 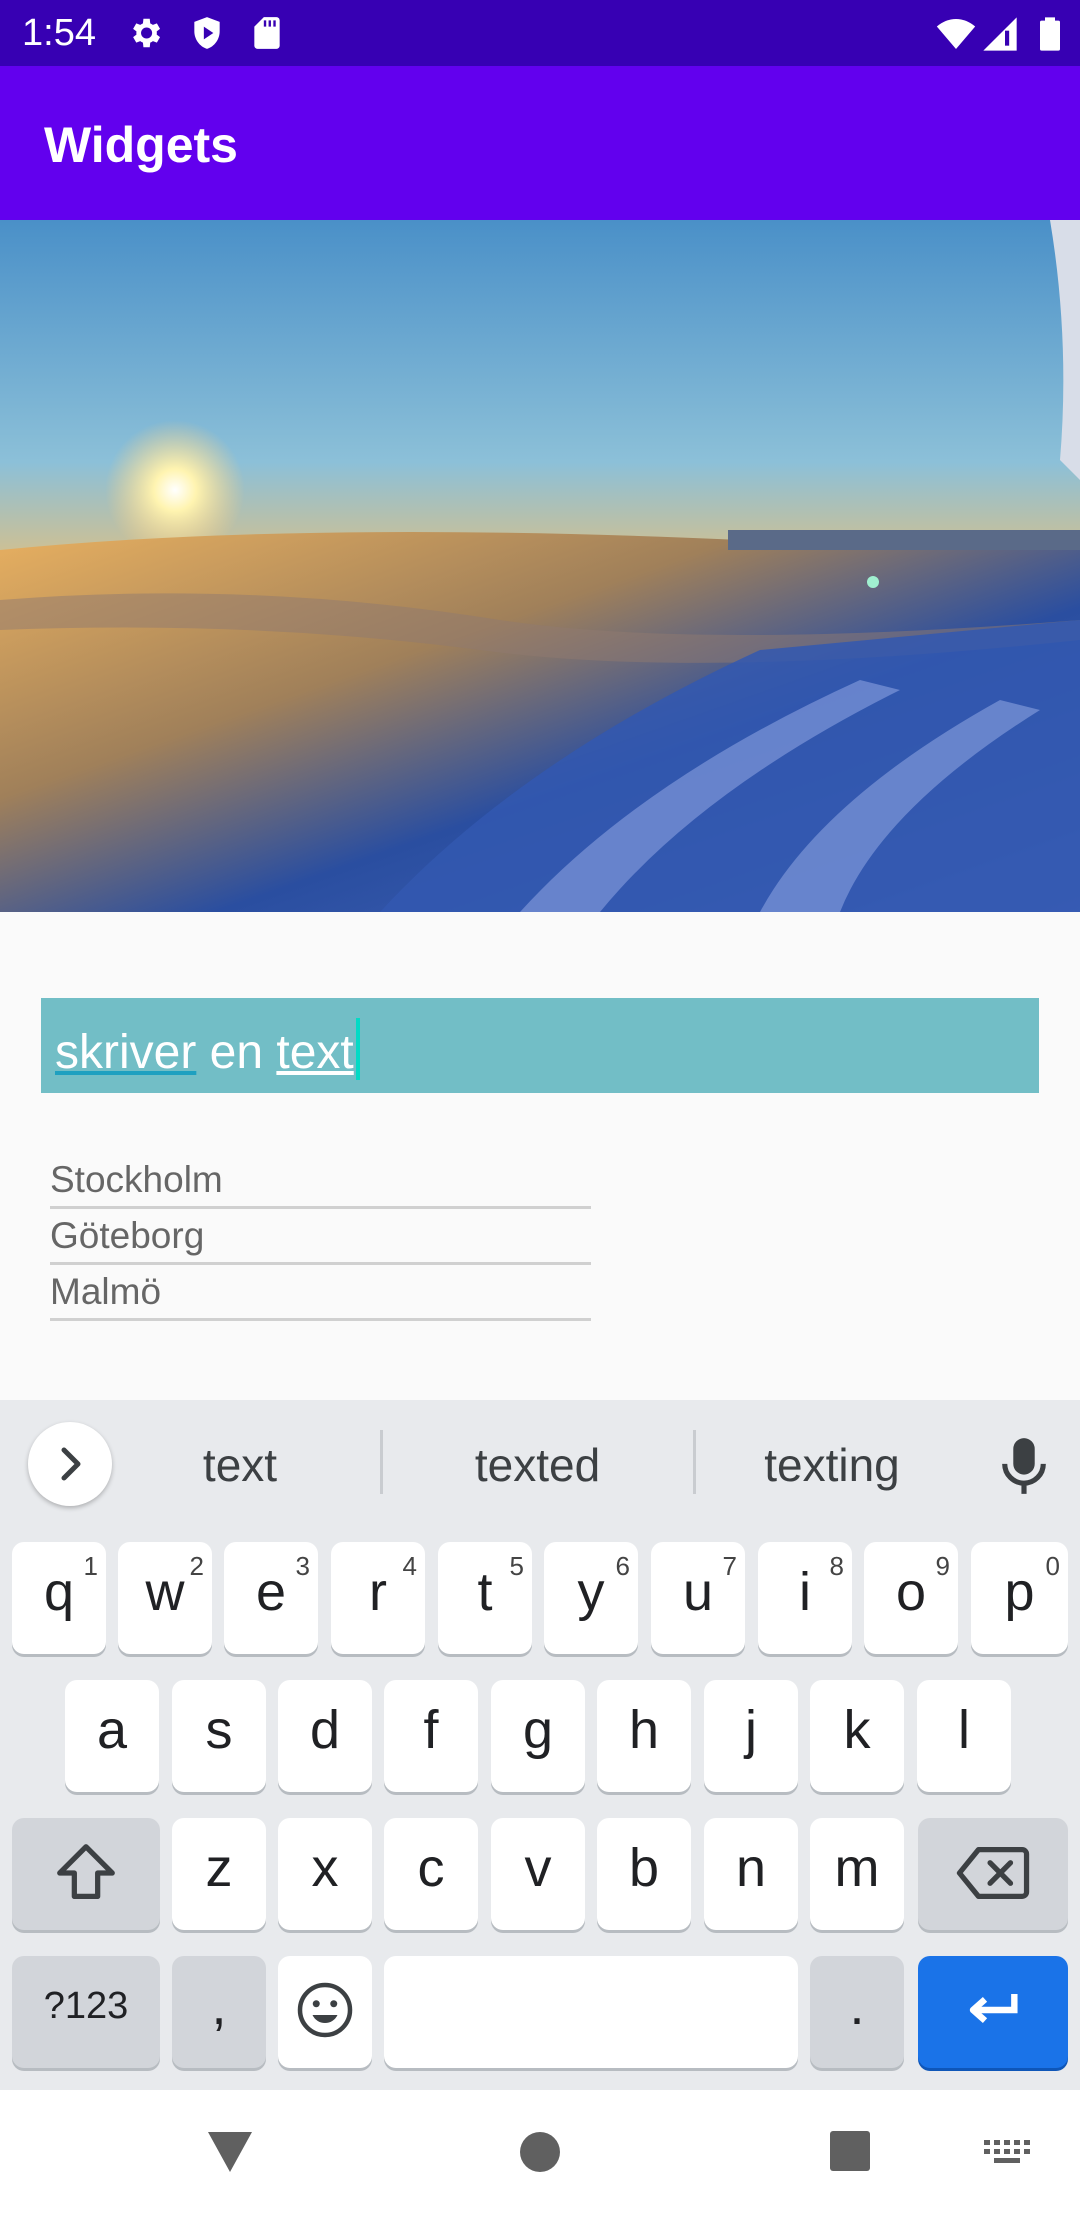 What do you see at coordinates (836, 1566) in the screenshot?
I see `key-hint: 8` at bounding box center [836, 1566].